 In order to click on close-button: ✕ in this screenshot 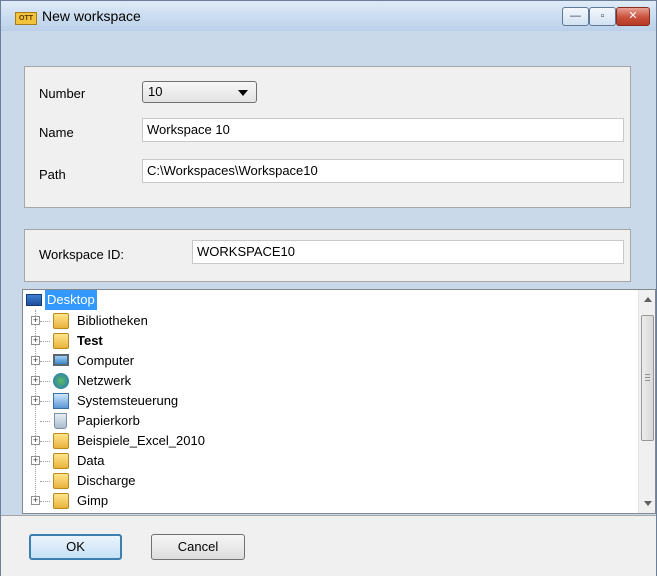, I will do `click(633, 16)`.